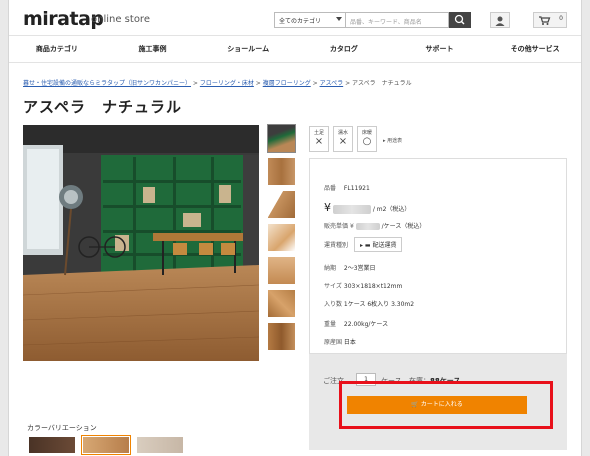 The image size is (590, 456). What do you see at coordinates (153, 49) in the screenshot?
I see `nav-item-case-studies: 施工事例` at bounding box center [153, 49].